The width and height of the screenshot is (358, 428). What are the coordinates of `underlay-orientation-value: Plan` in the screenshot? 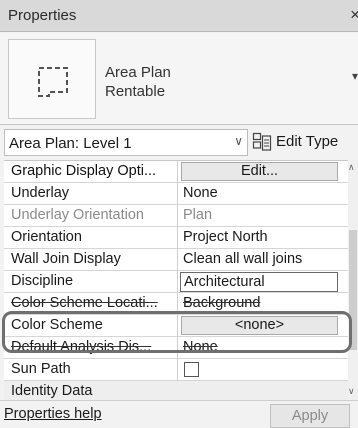 It's located at (198, 215).